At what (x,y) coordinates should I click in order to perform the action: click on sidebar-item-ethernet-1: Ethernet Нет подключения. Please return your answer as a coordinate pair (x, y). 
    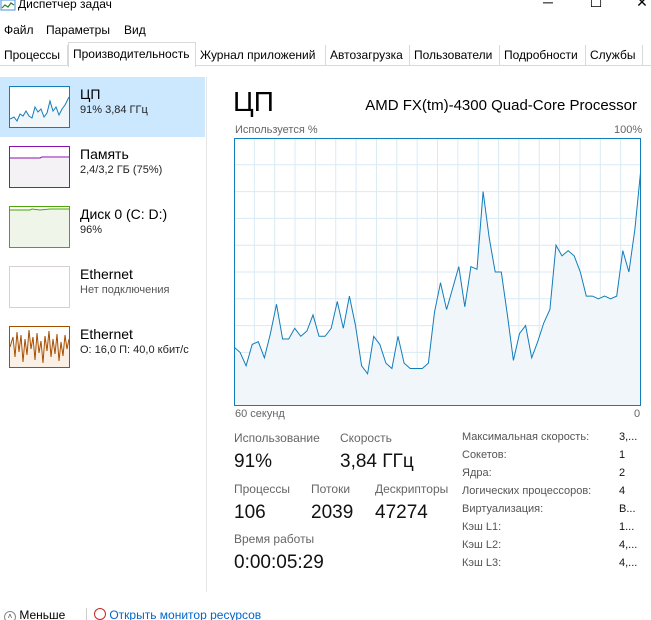
    Looking at the image, I should click on (102, 287).